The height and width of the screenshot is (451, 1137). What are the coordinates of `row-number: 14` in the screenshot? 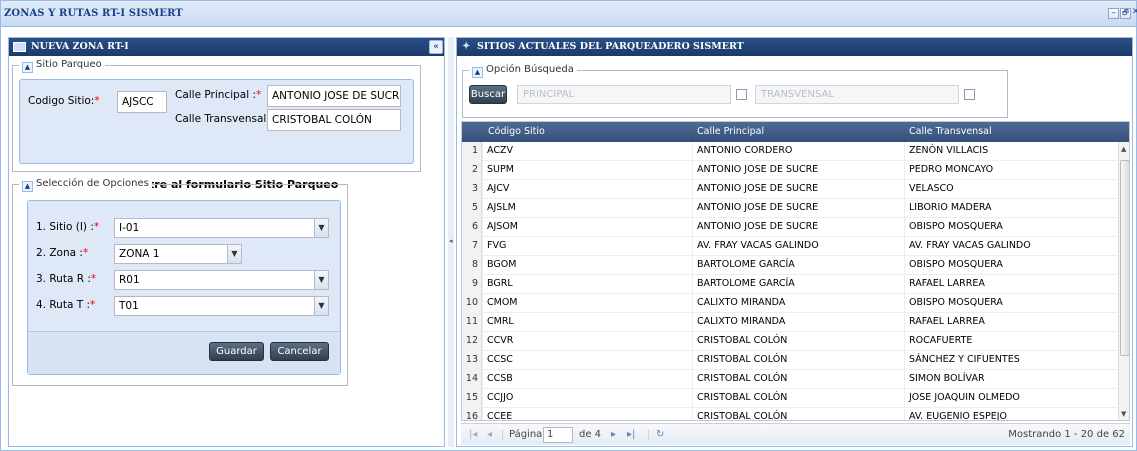 It's located at (472, 379).